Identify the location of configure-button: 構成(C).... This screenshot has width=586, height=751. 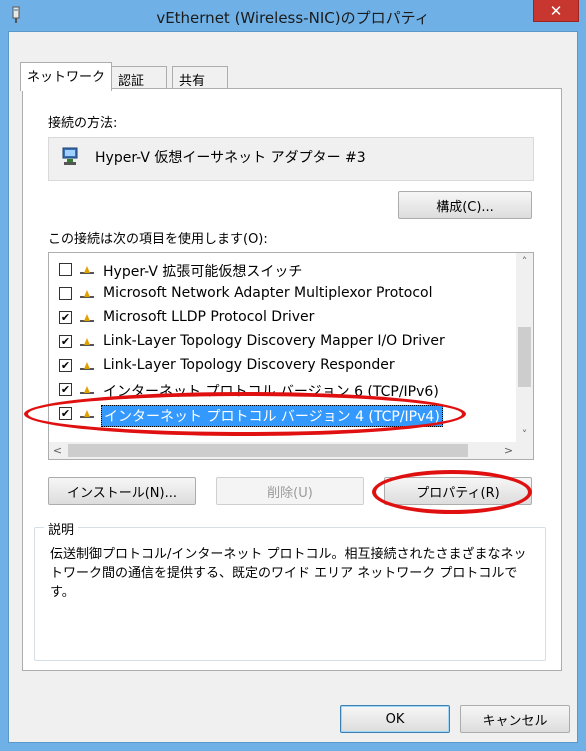
(465, 205).